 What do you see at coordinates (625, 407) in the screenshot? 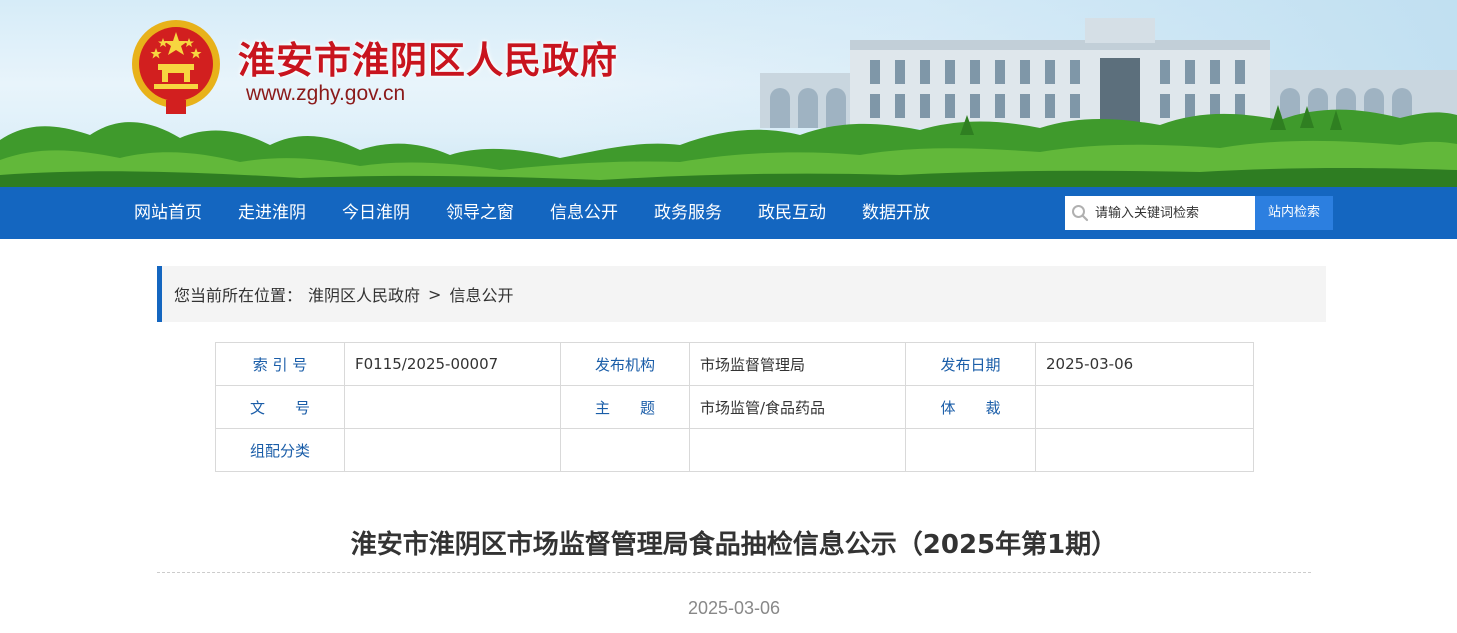
I see `subject-label: 主 题` at bounding box center [625, 407].